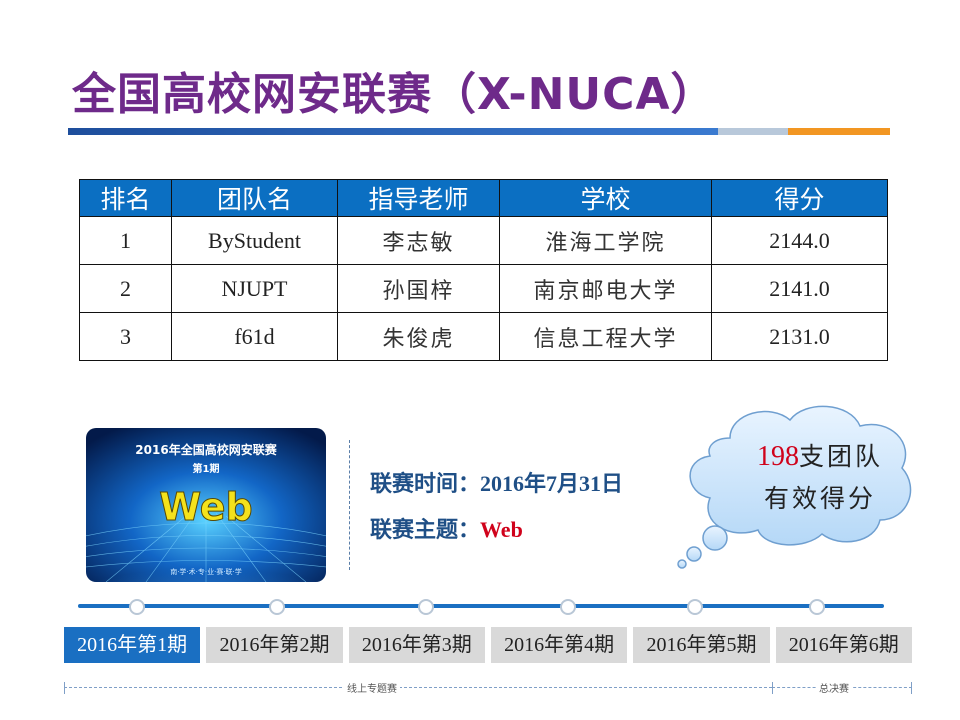 This screenshot has width=960, height=720. I want to click on timeline-track, so click(481, 606).